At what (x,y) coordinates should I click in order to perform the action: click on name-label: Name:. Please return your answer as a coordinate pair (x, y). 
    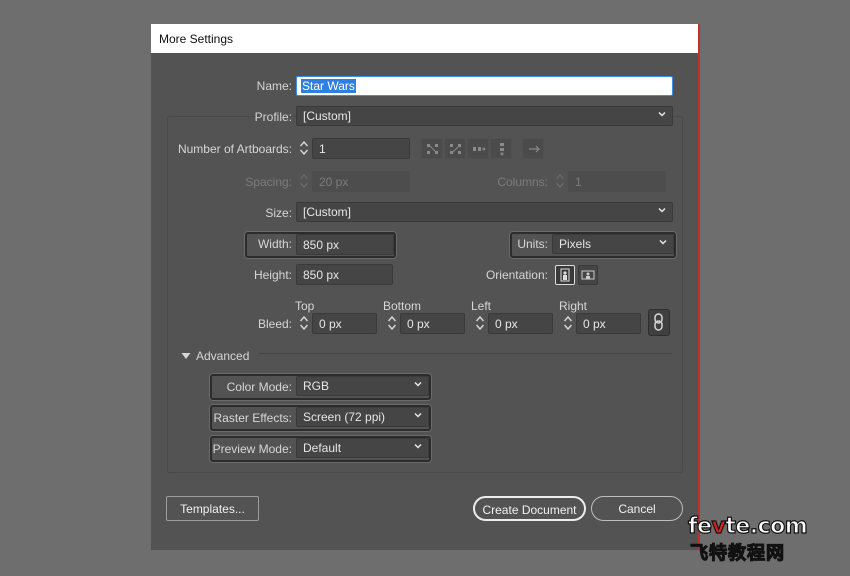
    Looking at the image, I should click on (274, 86).